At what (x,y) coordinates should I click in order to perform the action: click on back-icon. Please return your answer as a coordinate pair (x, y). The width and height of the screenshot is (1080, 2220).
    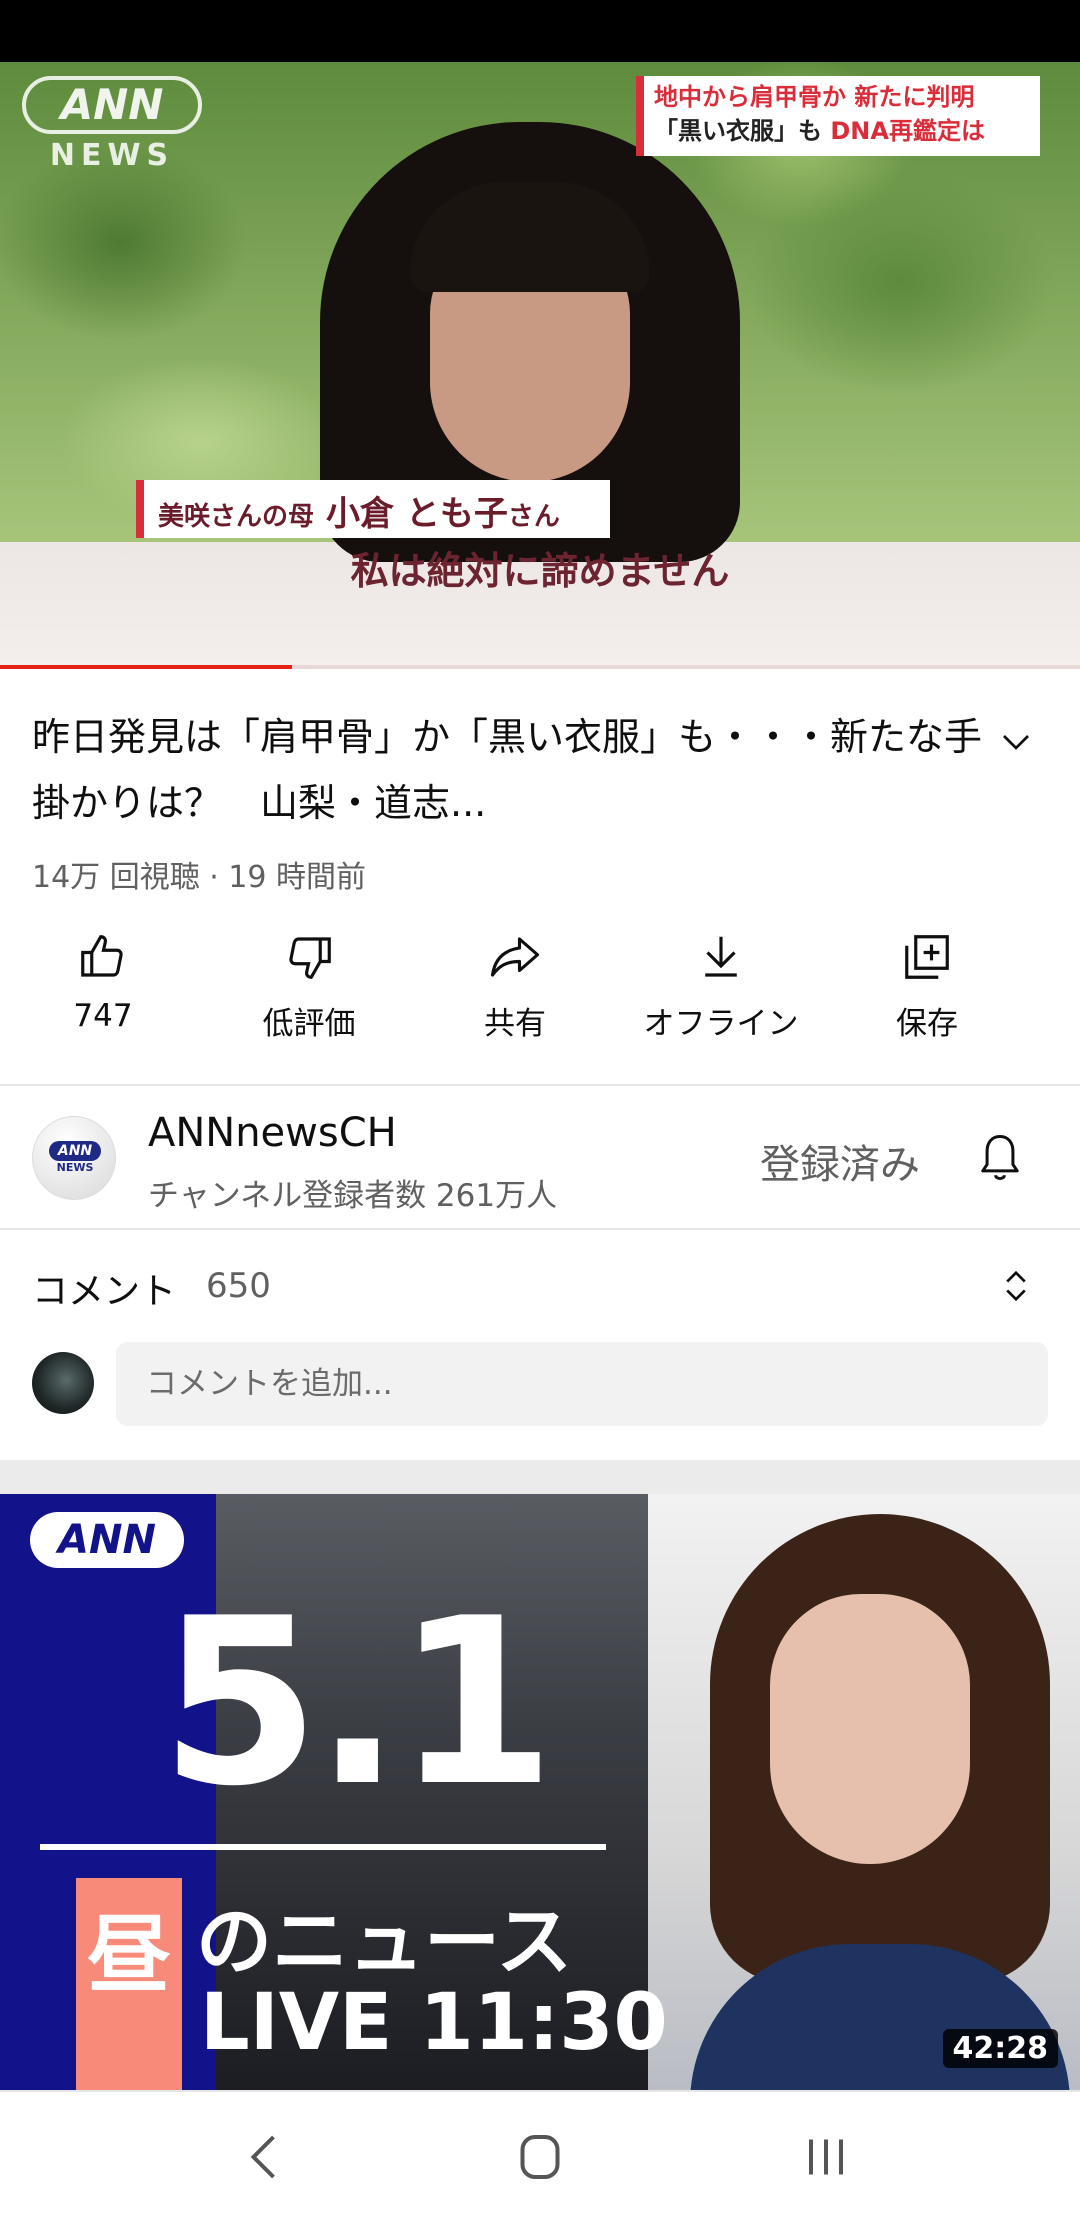
    Looking at the image, I should click on (266, 2157).